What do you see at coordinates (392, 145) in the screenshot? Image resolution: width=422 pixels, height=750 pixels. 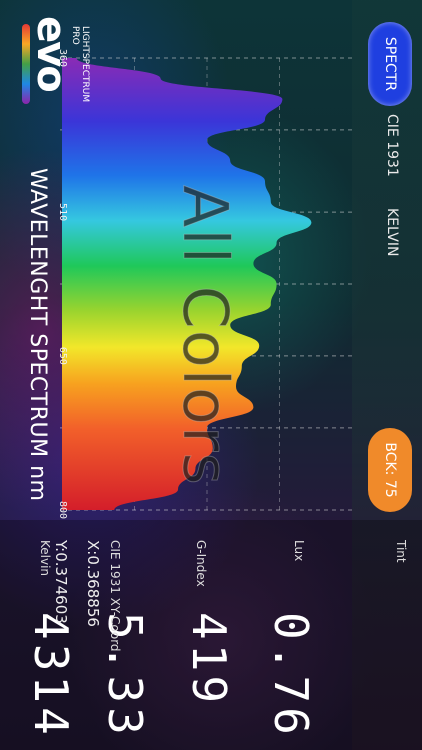 I see `cie-1931-tab: CIE 1931` at bounding box center [392, 145].